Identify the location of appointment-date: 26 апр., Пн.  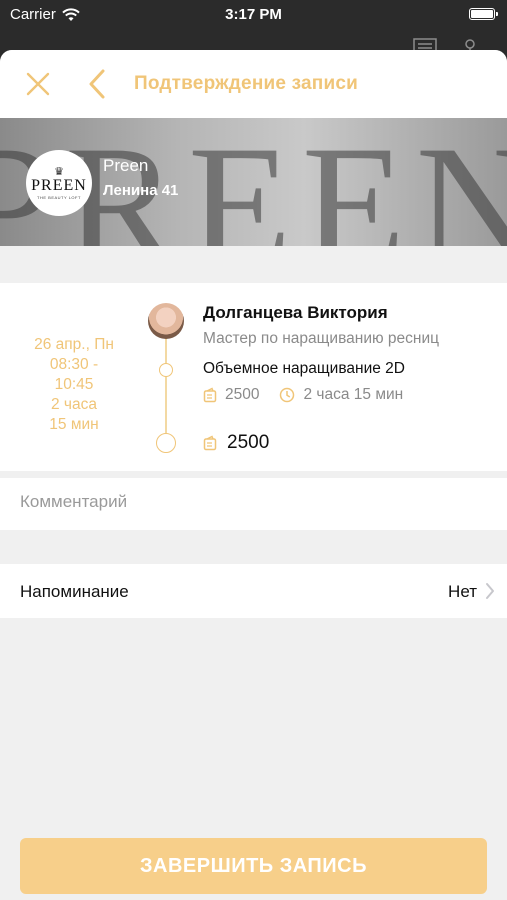
(74, 344).